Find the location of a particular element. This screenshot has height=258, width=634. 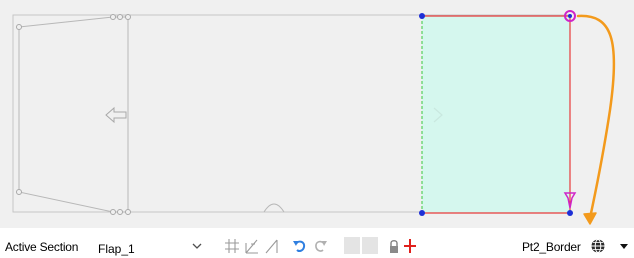

bottom-toolbar: Active Section Flap_1 Pt2_Border is located at coordinates (317, 242).